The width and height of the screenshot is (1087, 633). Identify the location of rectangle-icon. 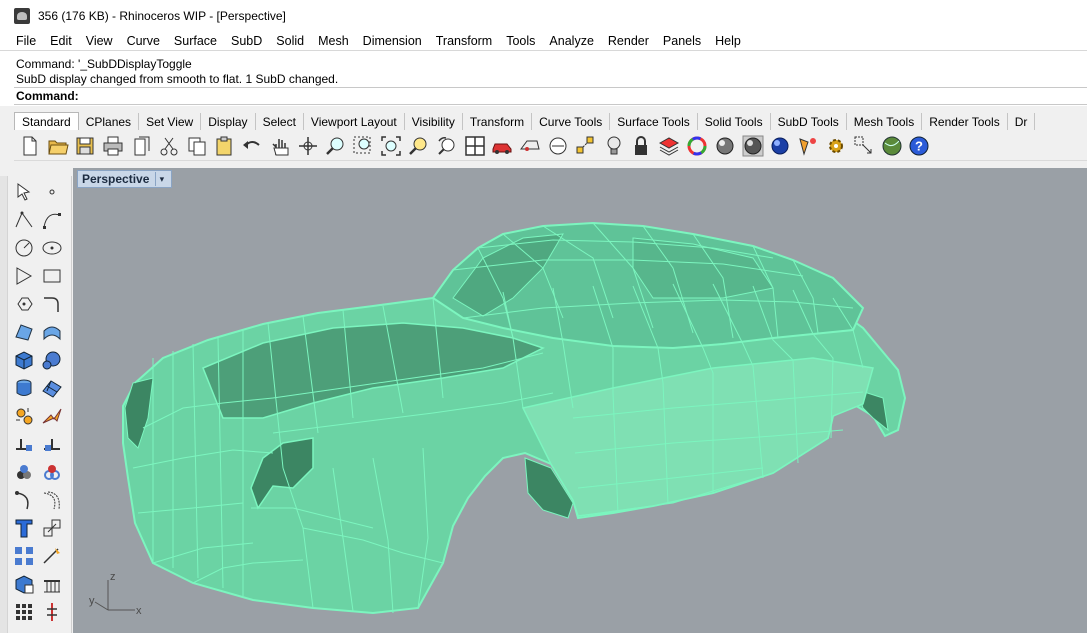
(52, 276).